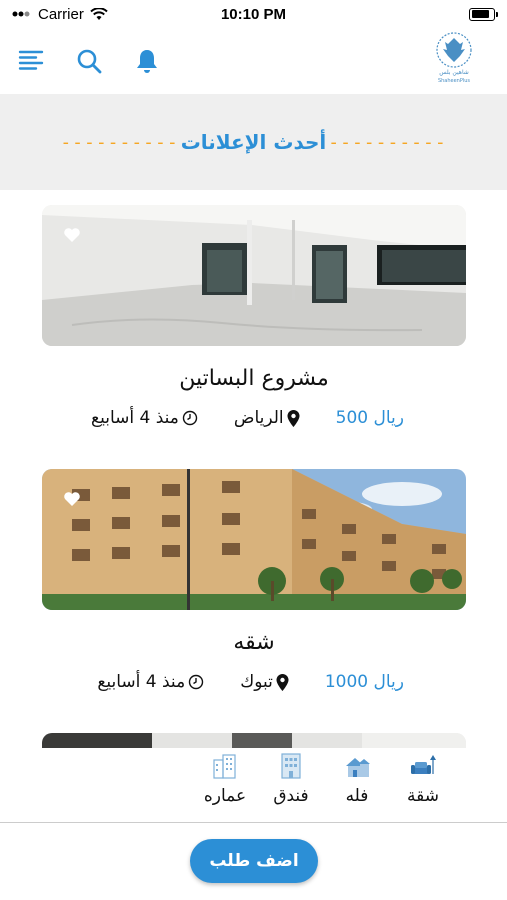 The image size is (507, 900). I want to click on listing-meta: منذ 4 أسابيع الرياض 500 ريال, so click(254, 418).